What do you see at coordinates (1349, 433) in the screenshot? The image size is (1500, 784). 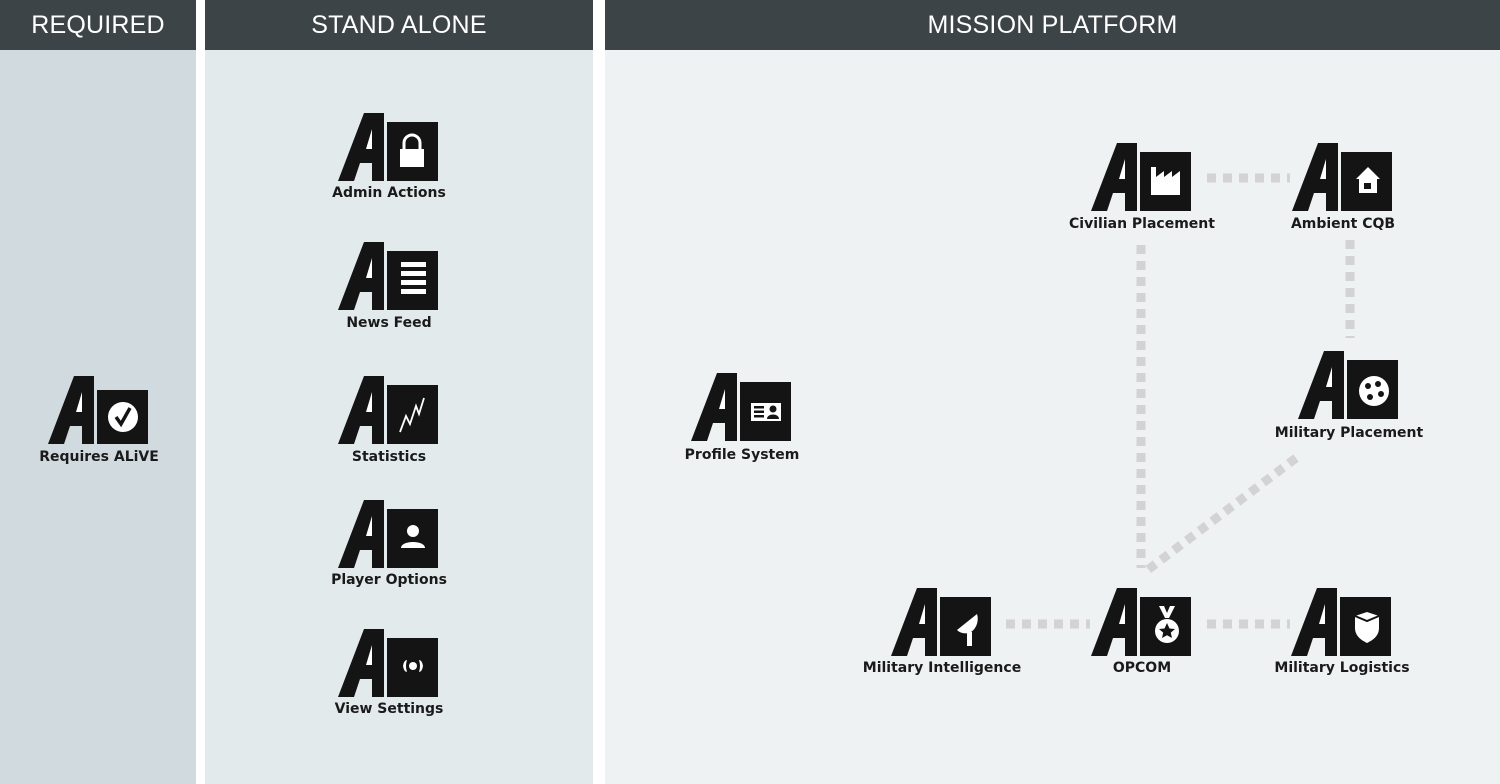 I see `module-label: Military Placement` at bounding box center [1349, 433].